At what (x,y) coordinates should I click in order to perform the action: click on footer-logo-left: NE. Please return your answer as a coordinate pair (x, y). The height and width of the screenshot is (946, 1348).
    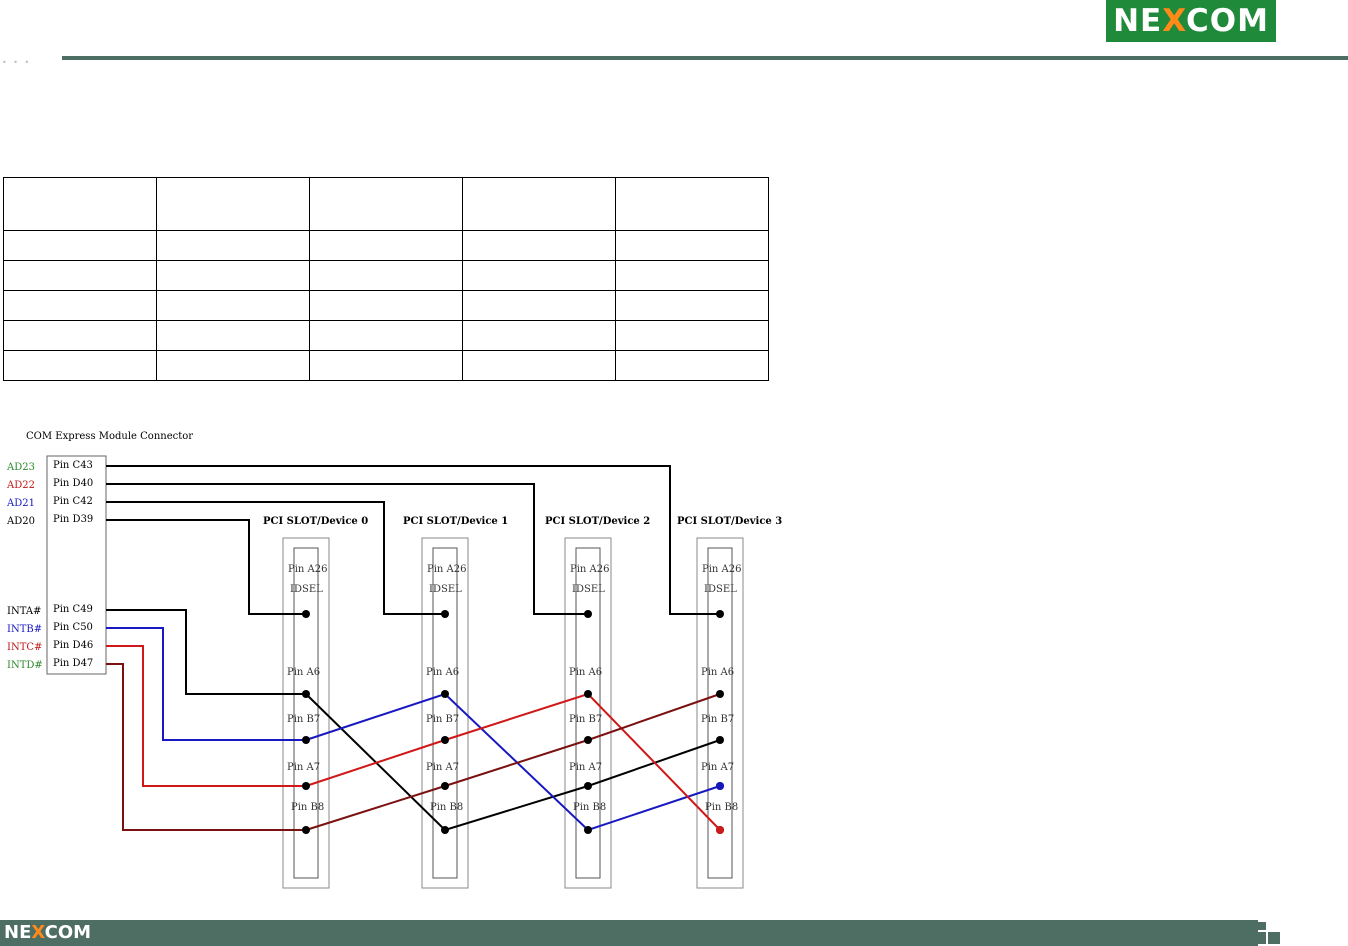
    Looking at the image, I should click on (18, 932).